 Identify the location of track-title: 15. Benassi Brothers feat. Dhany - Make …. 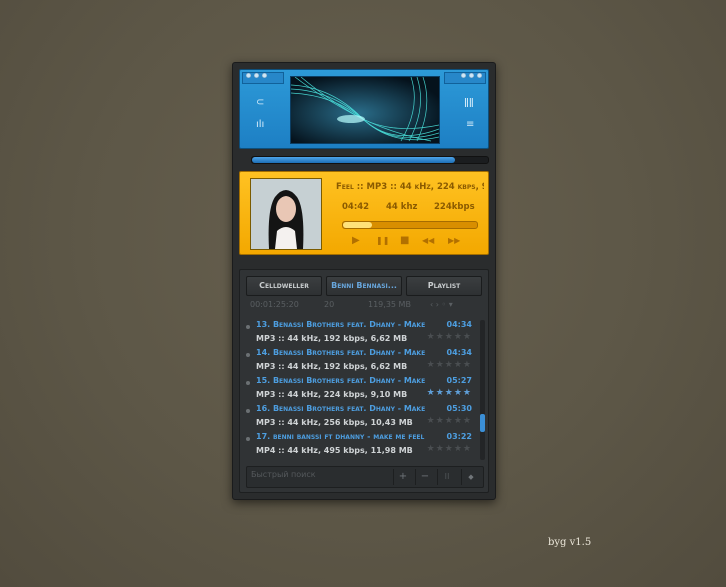
(342, 380).